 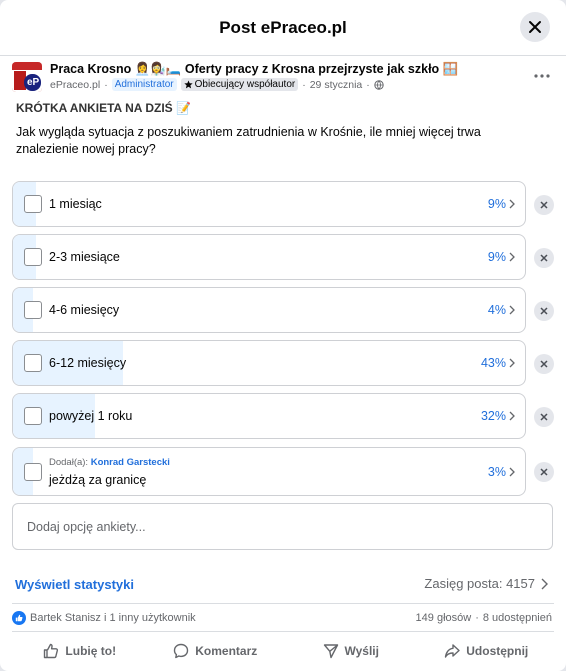 What do you see at coordinates (269, 204) in the screenshot?
I see `poll-option-1: 1 miesiąc 9%` at bounding box center [269, 204].